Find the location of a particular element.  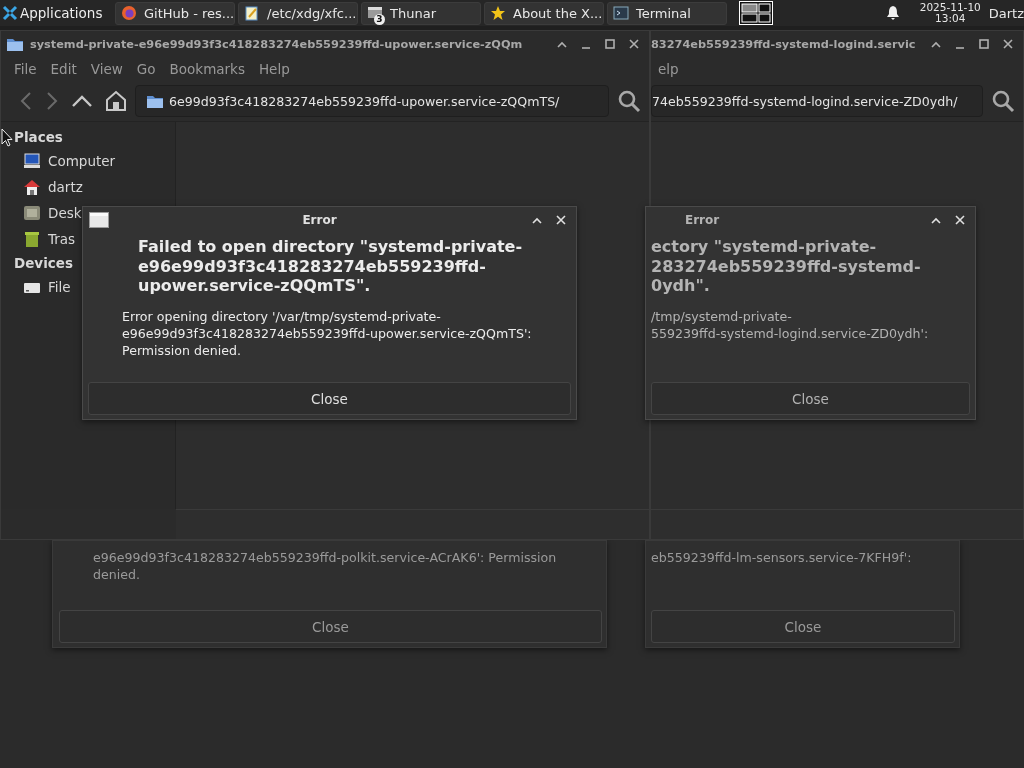

desktop-icon is located at coordinates (32, 213).